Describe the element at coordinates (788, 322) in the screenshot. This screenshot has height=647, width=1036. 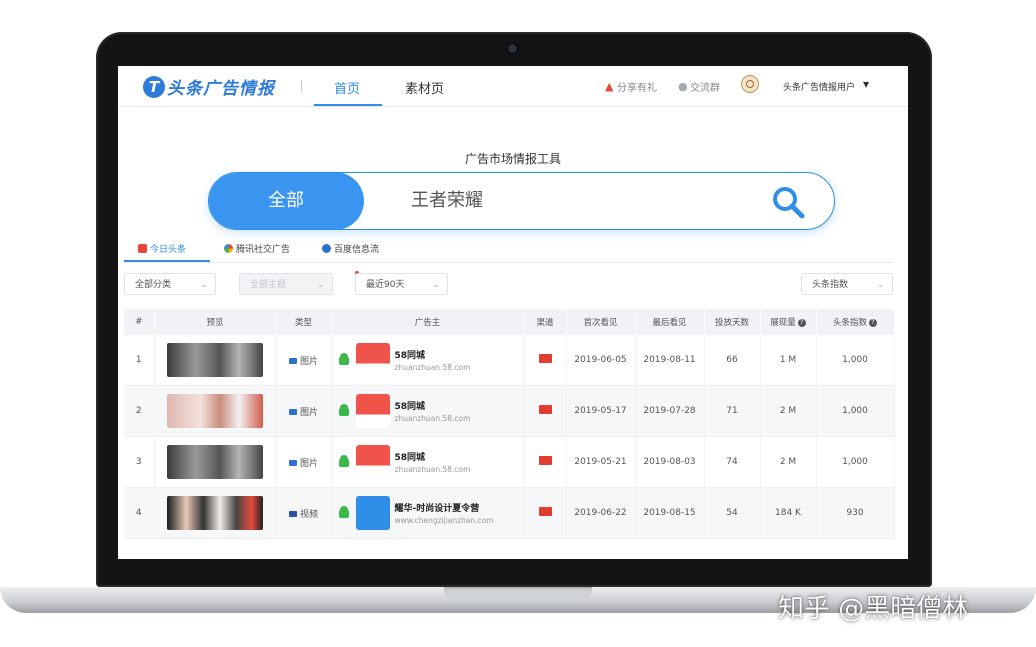
I see `col-views: 展现量?` at that location.